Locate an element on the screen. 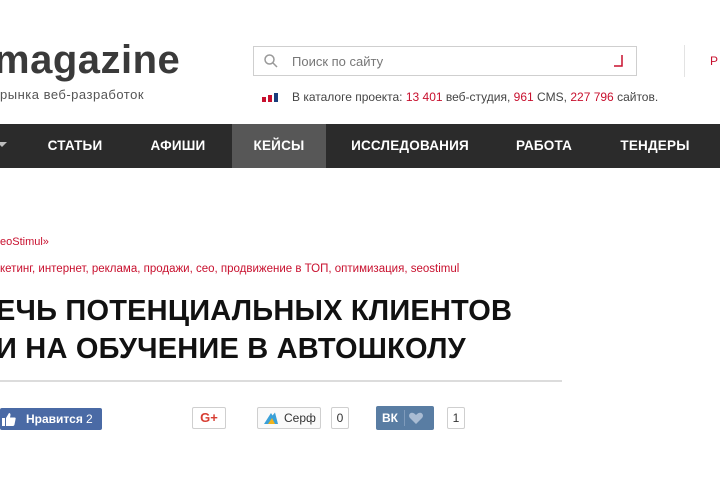  header-red-link: Р is located at coordinates (714, 61).